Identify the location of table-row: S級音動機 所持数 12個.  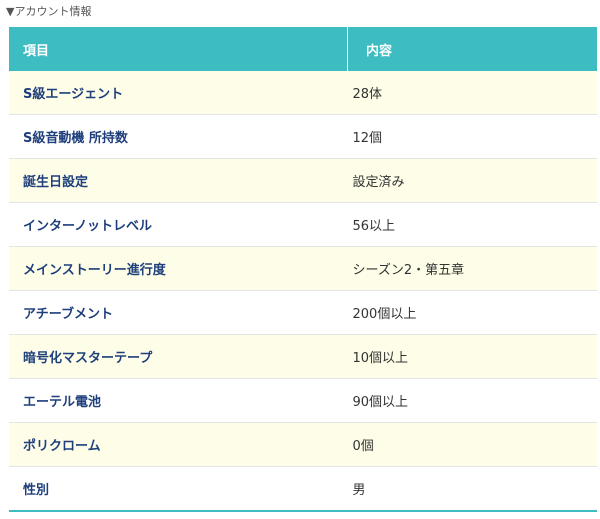
(303, 136).